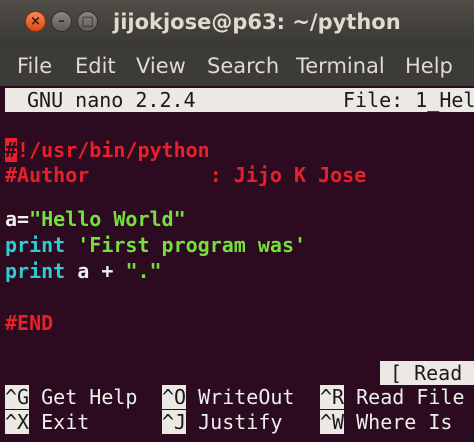 The width and height of the screenshot is (474, 442). Describe the element at coordinates (113, 150) in the screenshot. I see `shebang-text: !/usr/bin/python` at that location.